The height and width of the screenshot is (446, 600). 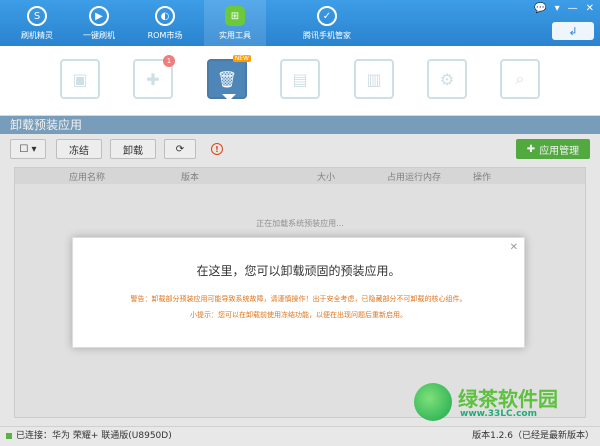 What do you see at coordinates (433, 402) in the screenshot?
I see `watermark-logo` at bounding box center [433, 402].